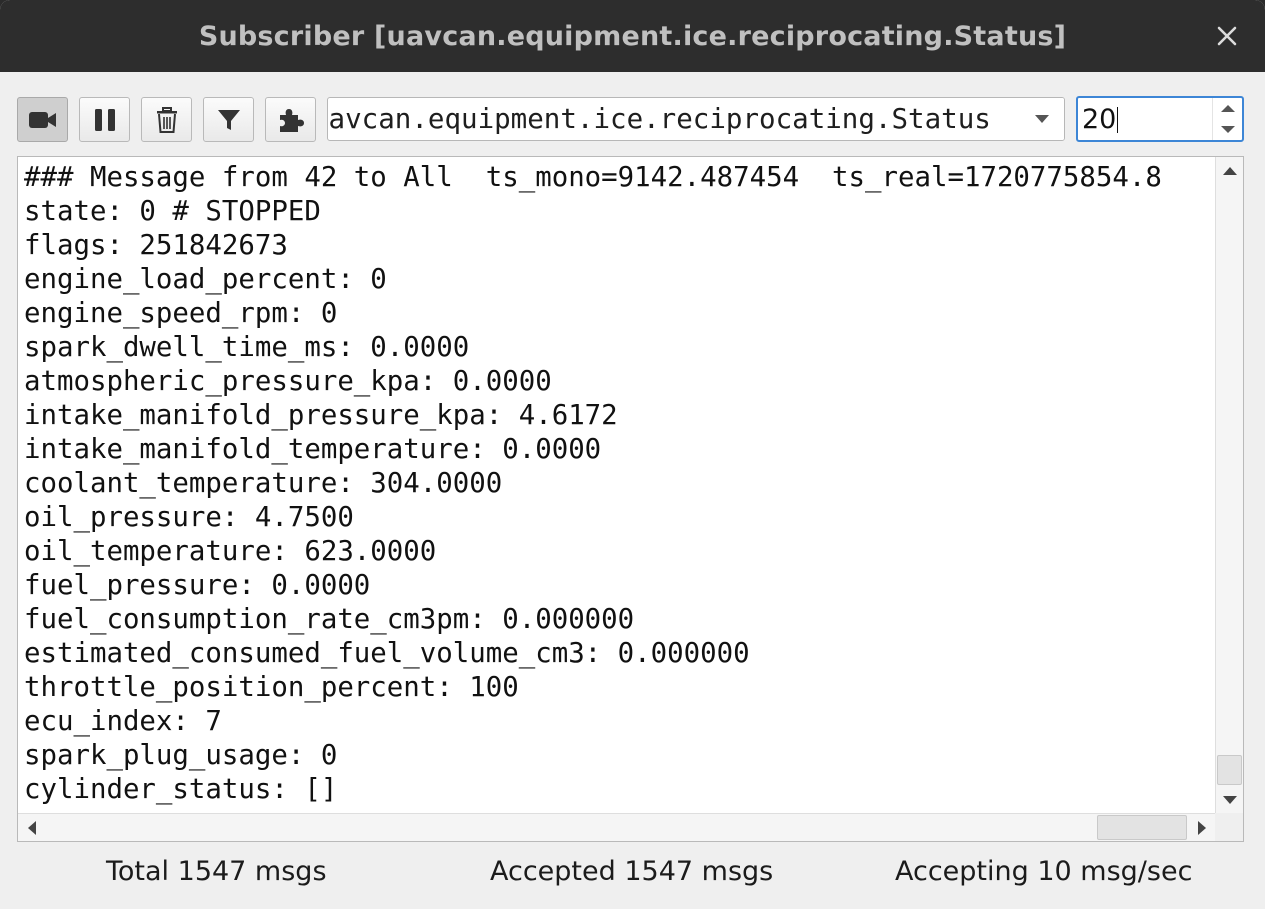  What do you see at coordinates (1099, 119) in the screenshot?
I see `max-messages-value: 20` at bounding box center [1099, 119].